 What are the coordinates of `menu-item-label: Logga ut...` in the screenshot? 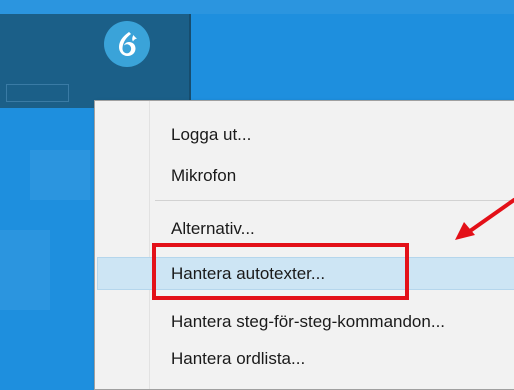 It's located at (211, 134).